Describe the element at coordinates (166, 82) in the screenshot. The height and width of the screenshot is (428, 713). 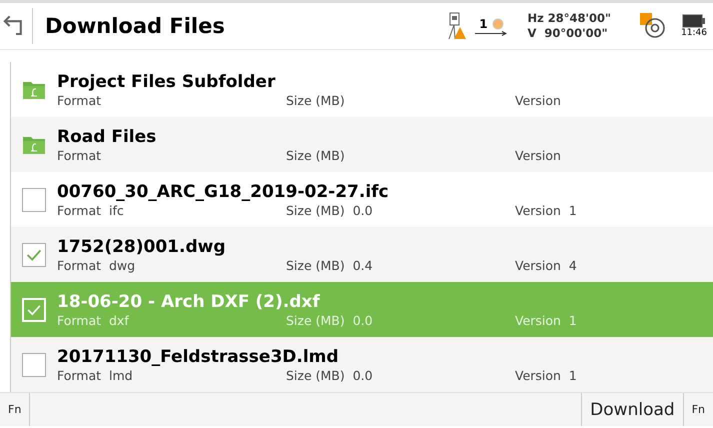
I see `file-name: Project Files Subfolder` at that location.